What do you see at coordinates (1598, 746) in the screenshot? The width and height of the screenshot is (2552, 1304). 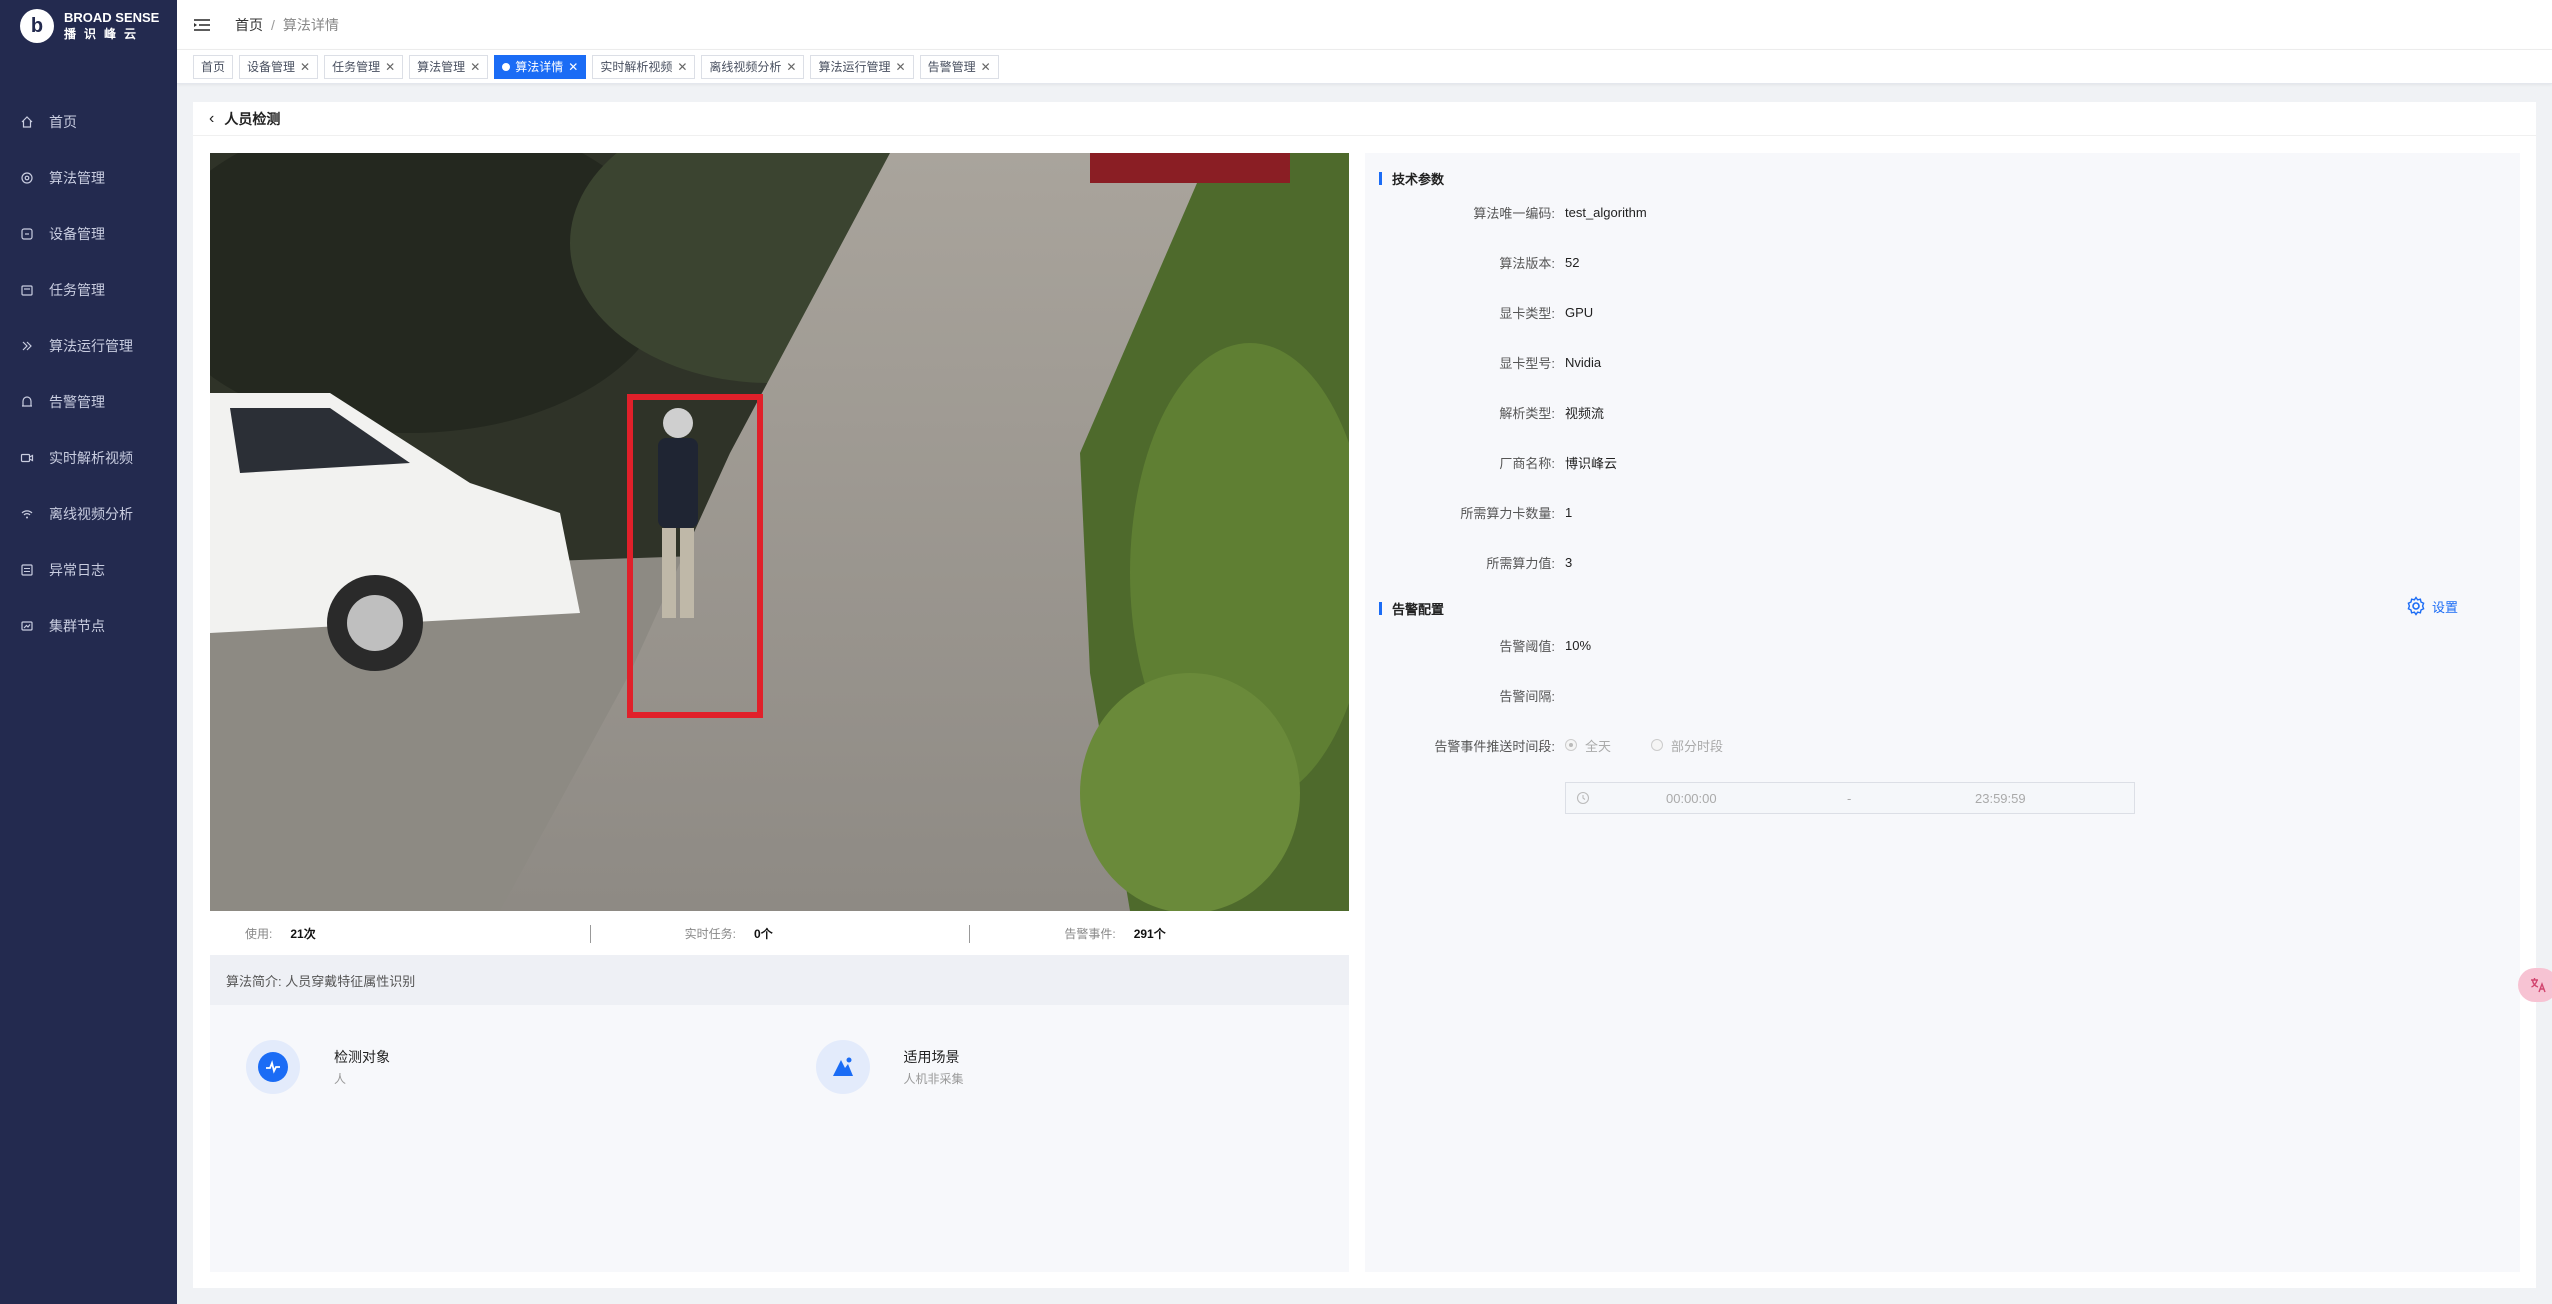 I see `radio-label: 全天` at bounding box center [1598, 746].